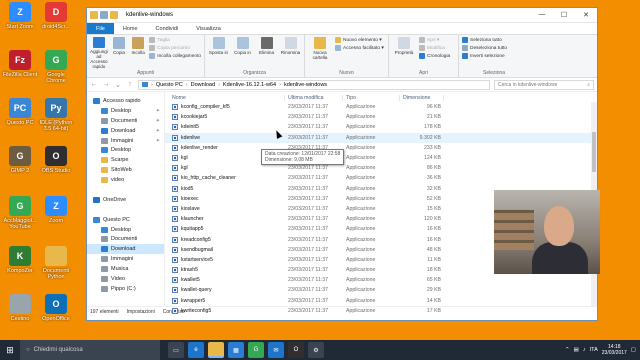  What do you see at coordinates (167, 28) in the screenshot?
I see `tab-share: Condividi` at bounding box center [167, 28].